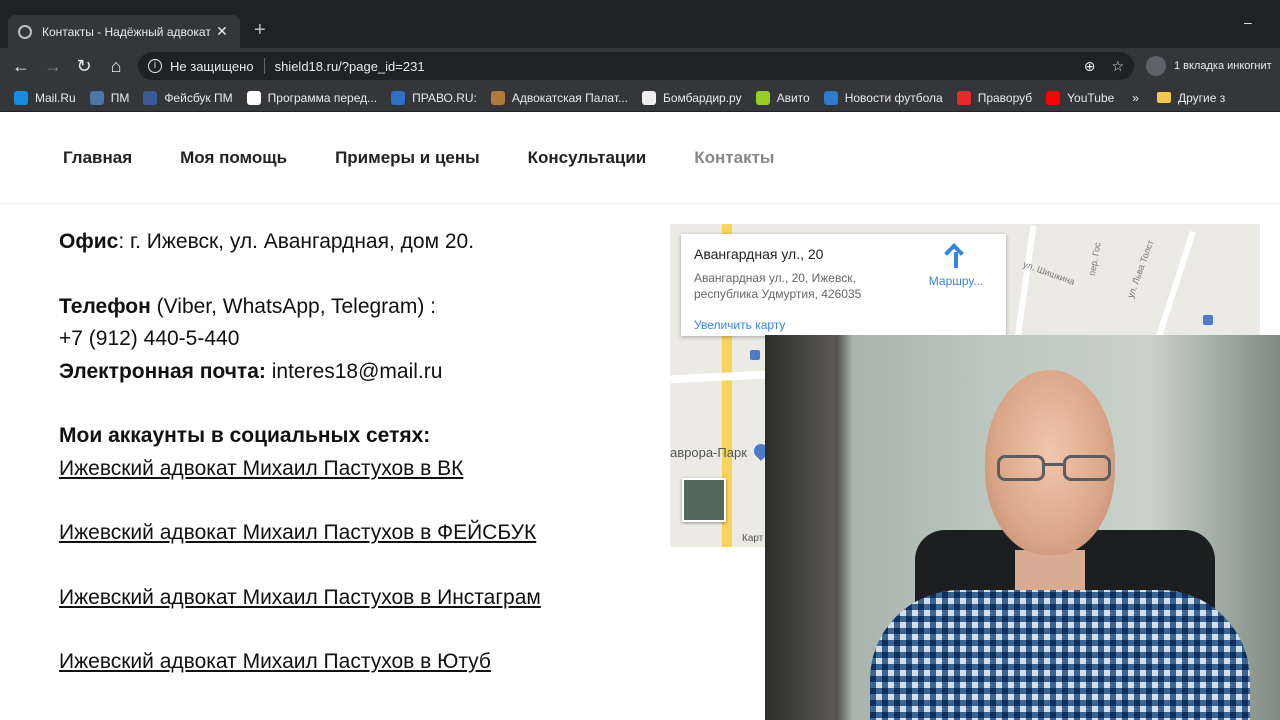  Describe the element at coordinates (116, 66) in the screenshot. I see `home-icon: ⌂` at that location.